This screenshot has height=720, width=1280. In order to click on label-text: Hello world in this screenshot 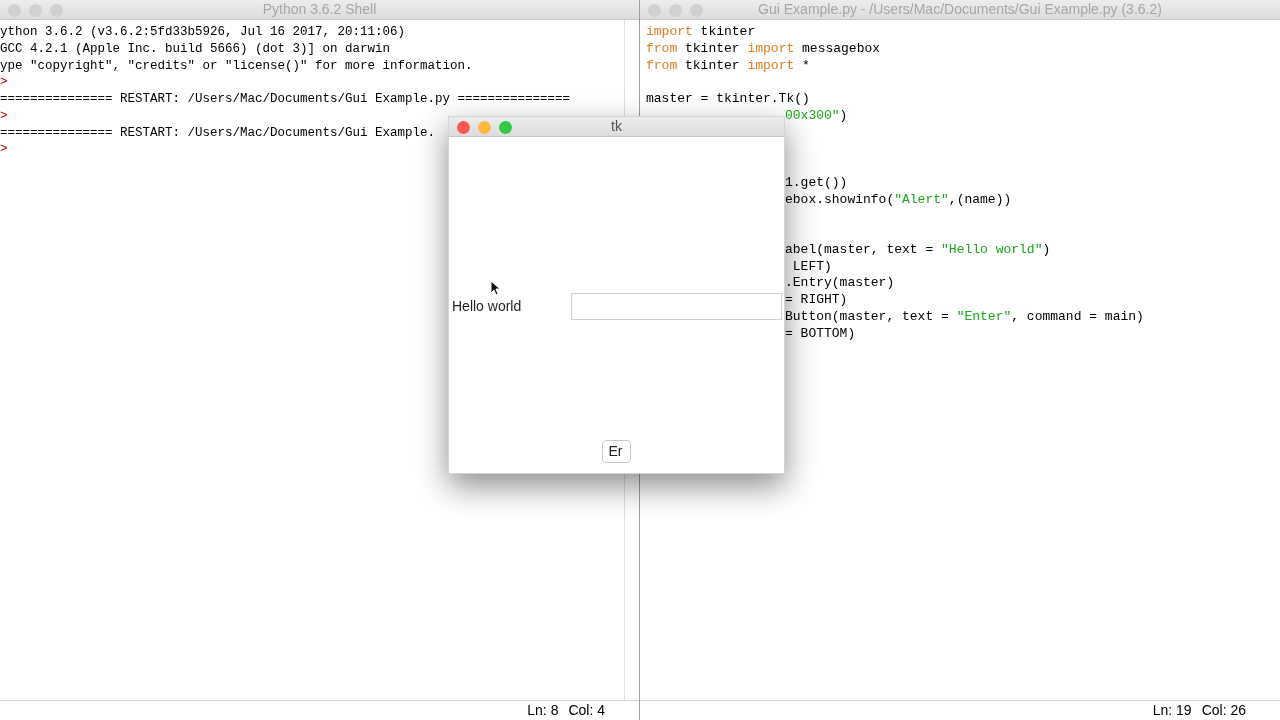, I will do `click(487, 306)`.